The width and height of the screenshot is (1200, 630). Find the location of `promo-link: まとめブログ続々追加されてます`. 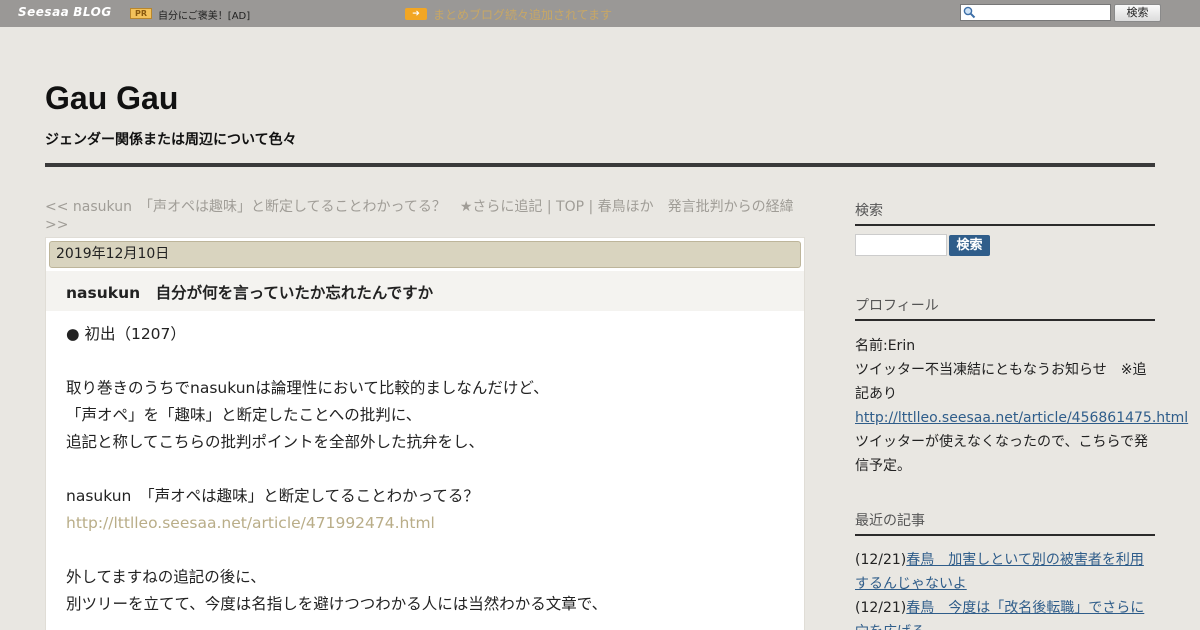

promo-link: まとめブログ続々追加されてます is located at coordinates (522, 14).